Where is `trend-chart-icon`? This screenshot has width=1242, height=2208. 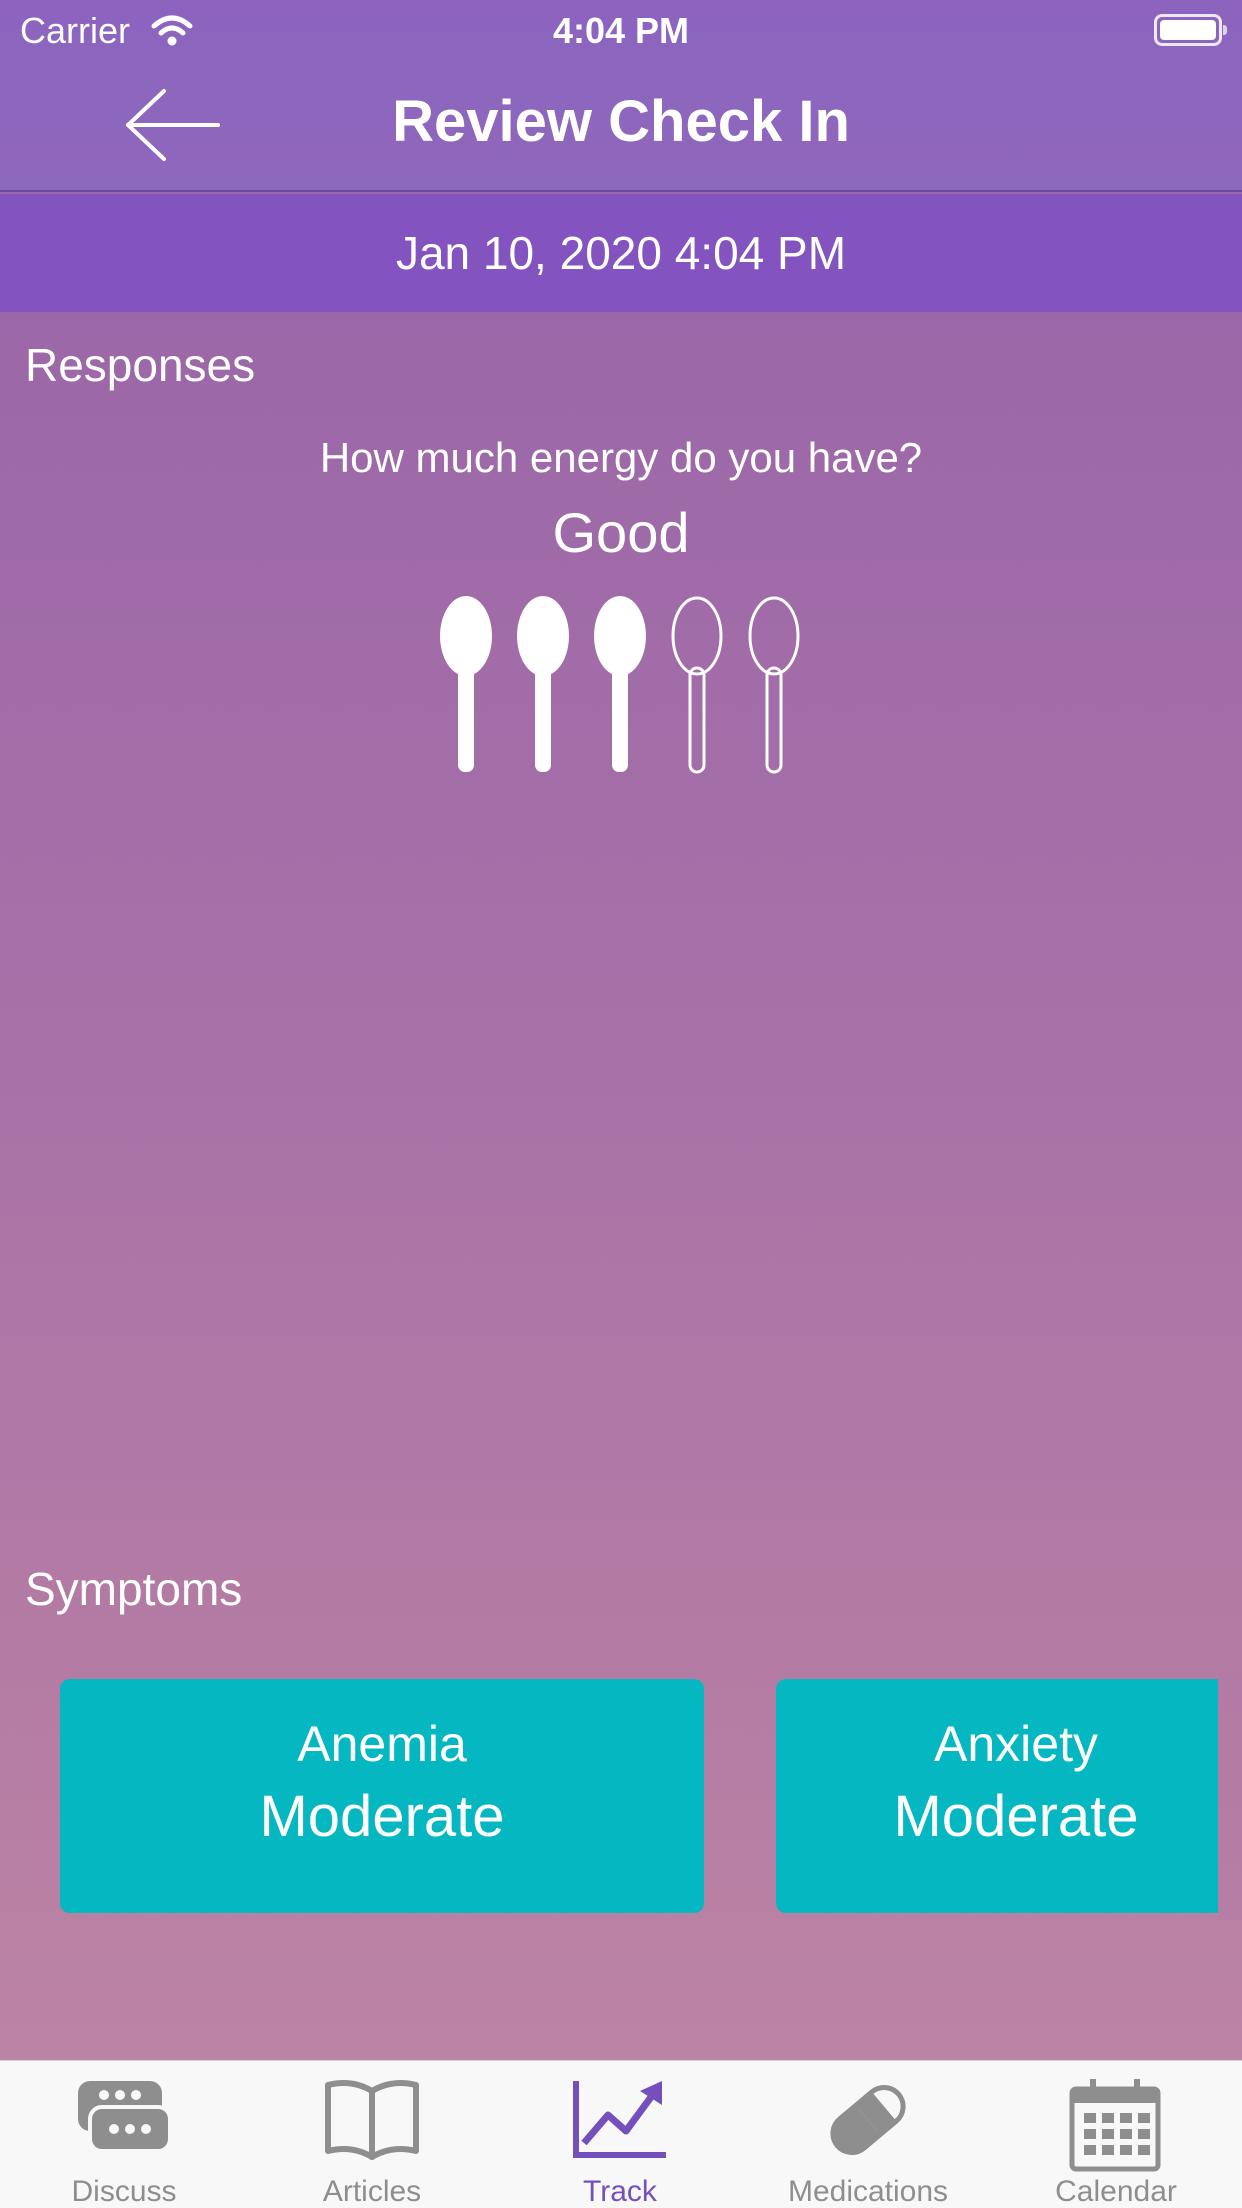 trend-chart-icon is located at coordinates (619, 2119).